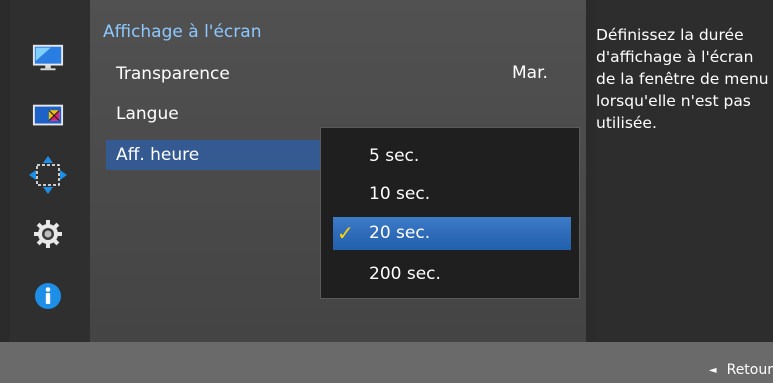 The height and width of the screenshot is (383, 773). Describe the element at coordinates (405, 274) in the screenshot. I see `option-label: 200 sec.` at that location.